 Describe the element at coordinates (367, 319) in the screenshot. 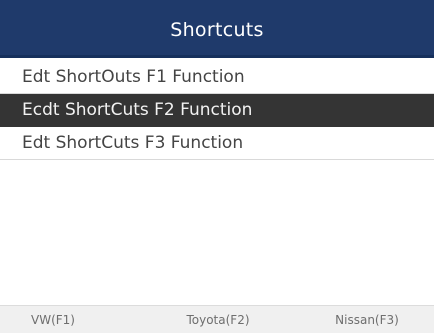

I see `f3-shortcut-button: Nissan(F3)` at that location.